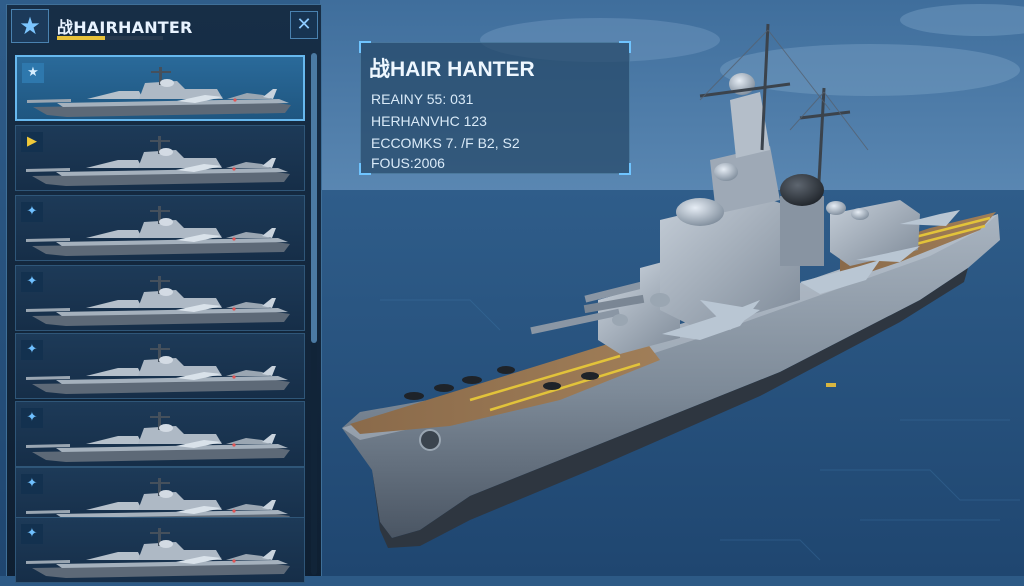 This screenshot has height=586, width=1024. I want to click on close-button: ✕, so click(304, 25).